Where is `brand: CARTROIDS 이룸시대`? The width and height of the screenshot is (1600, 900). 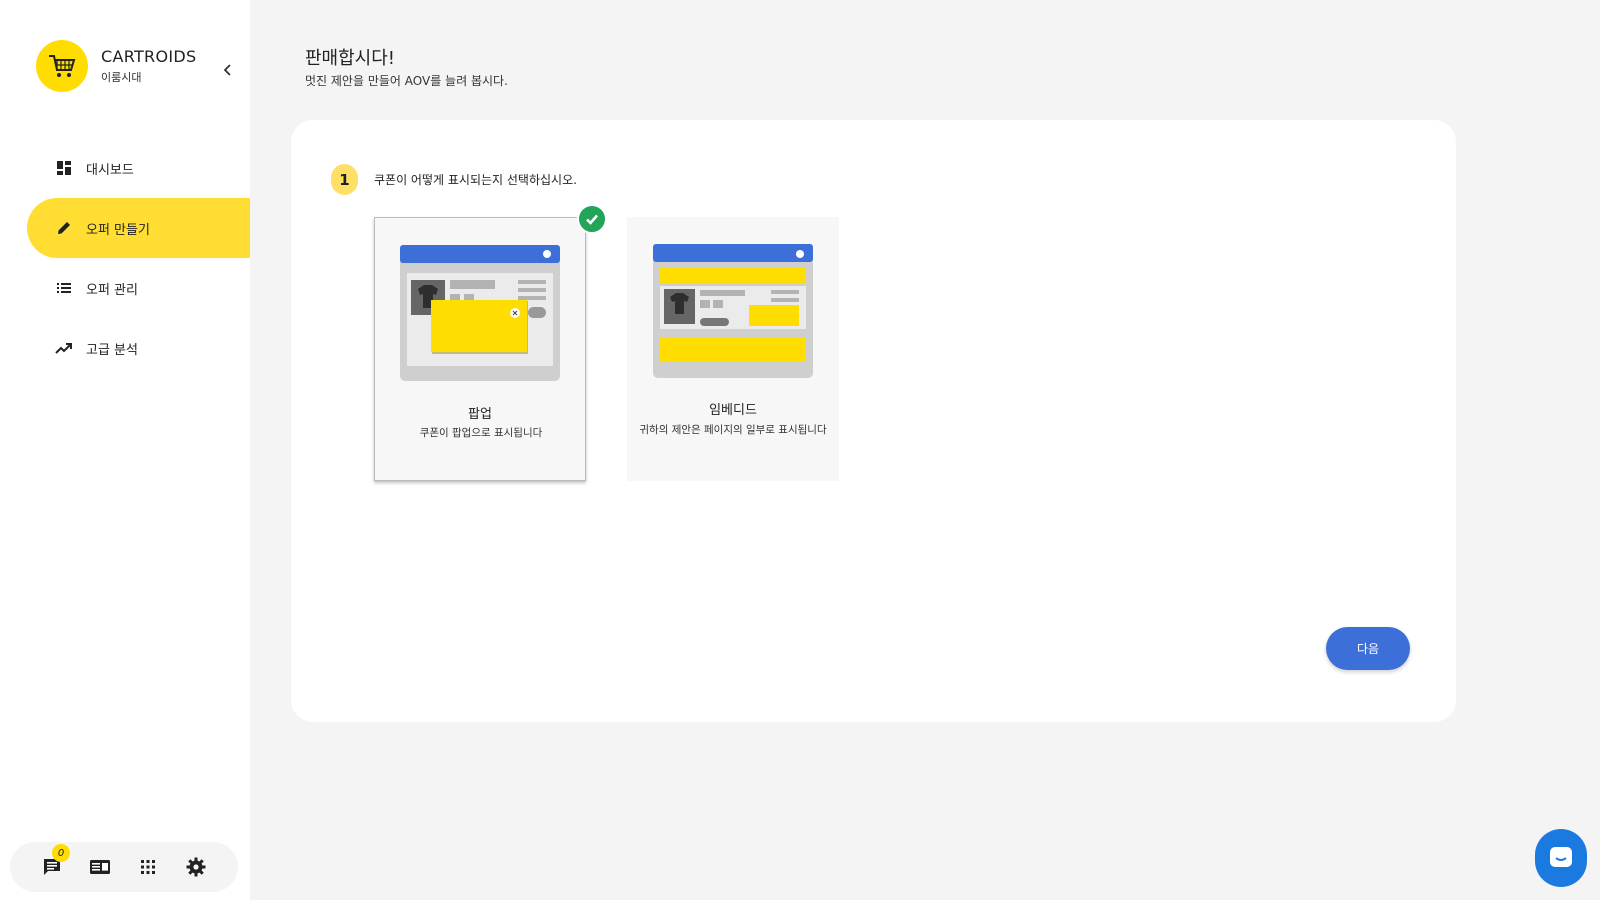
brand: CARTROIDS 이룸시대 is located at coordinates (116, 66).